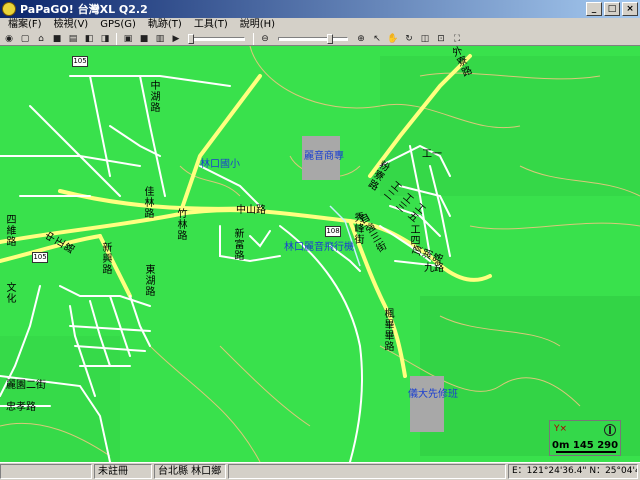 The image size is (640, 480). What do you see at coordinates (594, 9) in the screenshot?
I see `minimize-button: _` at bounding box center [594, 9].